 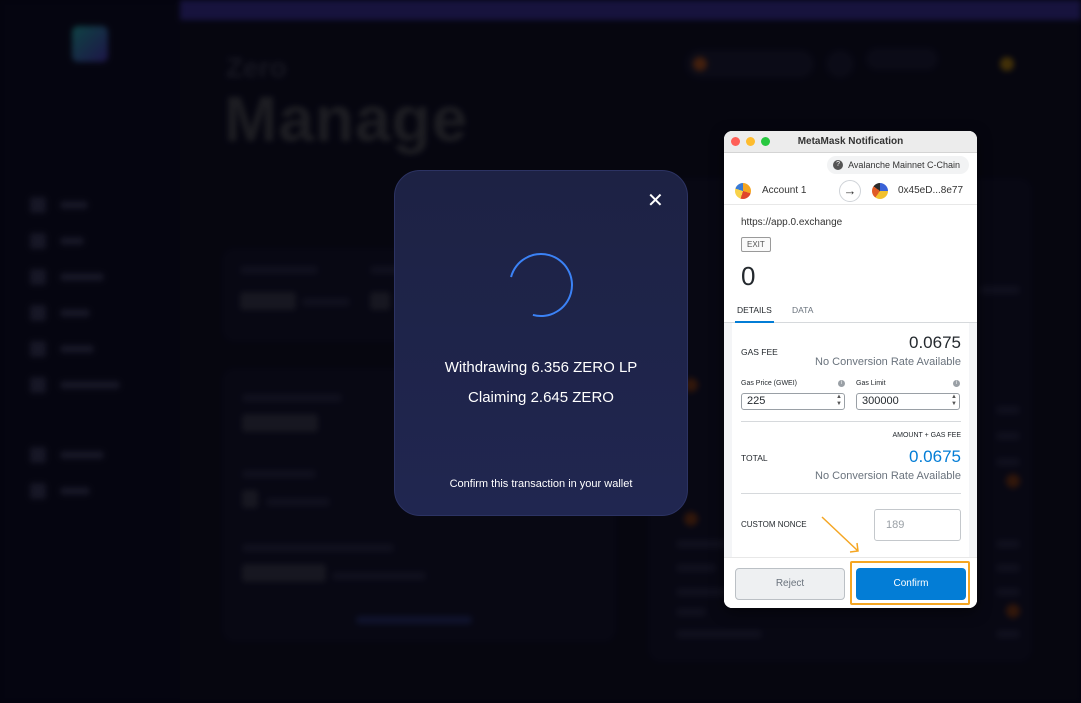 What do you see at coordinates (917, 525) in the screenshot?
I see `custom-nonce-input: 189` at bounding box center [917, 525].